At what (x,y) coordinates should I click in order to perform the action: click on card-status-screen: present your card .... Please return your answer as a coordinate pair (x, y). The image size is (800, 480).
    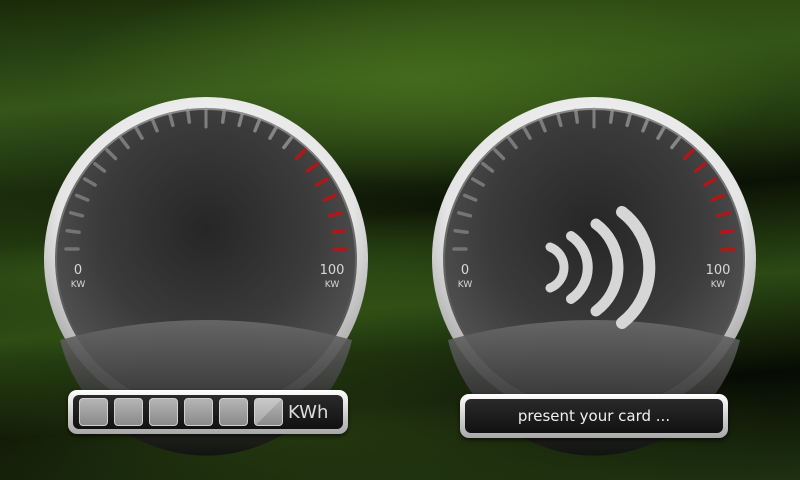
    Looking at the image, I should click on (594, 416).